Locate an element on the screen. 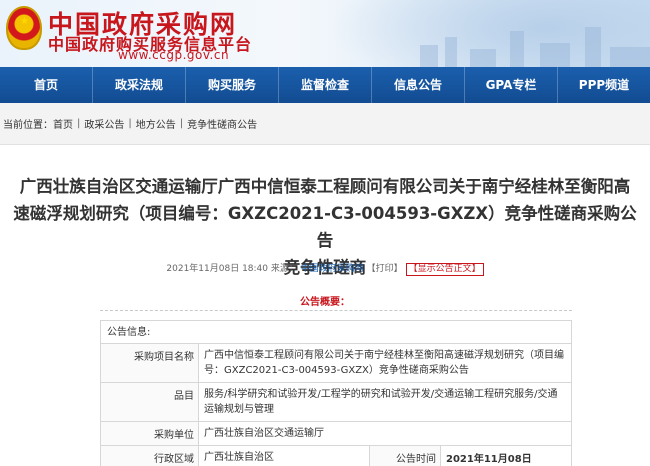 The image size is (650, 466). nav-item-regulations: 政采法规 is located at coordinates (139, 85).